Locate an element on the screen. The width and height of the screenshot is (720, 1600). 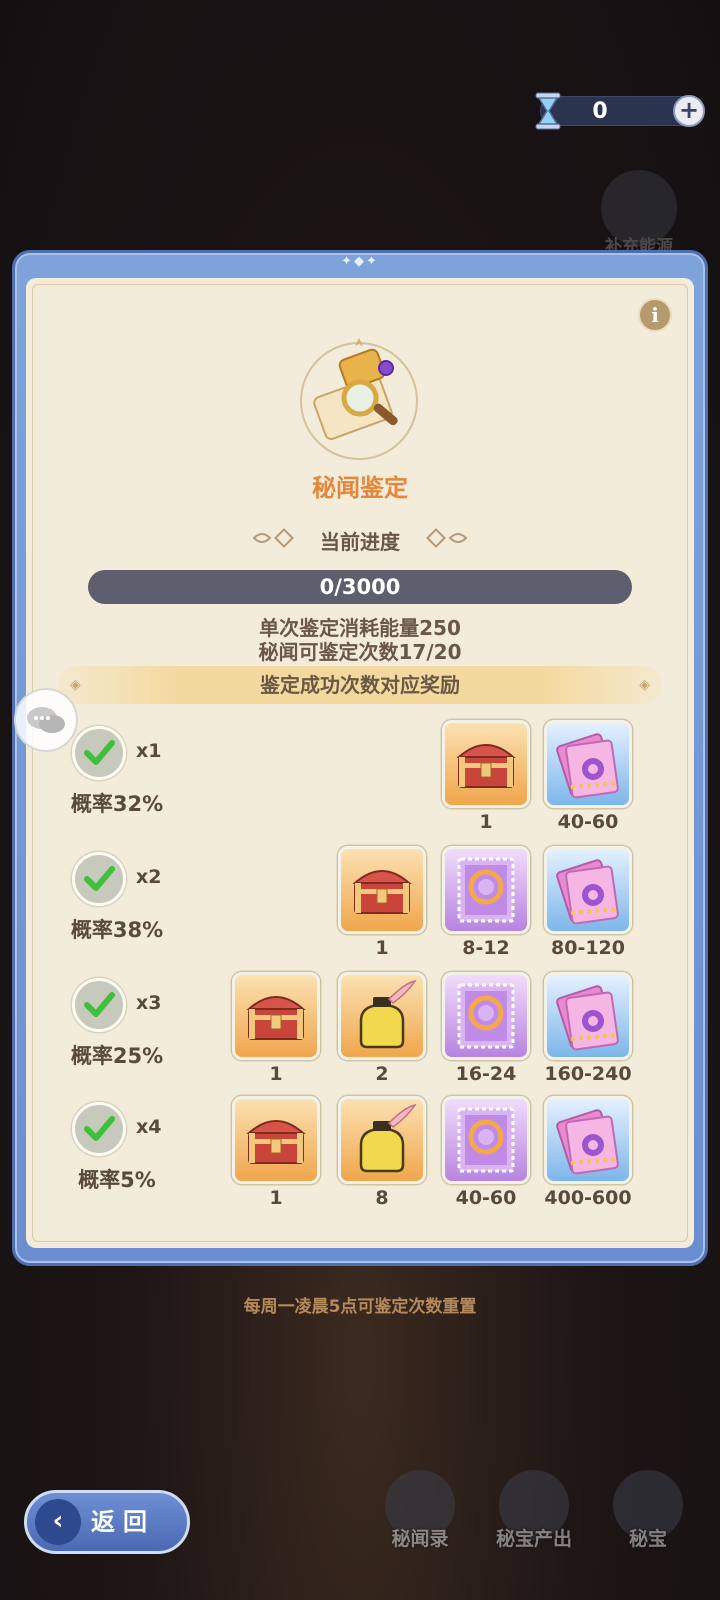
nav-label: 秘宝 is located at coordinates (647, 1539).